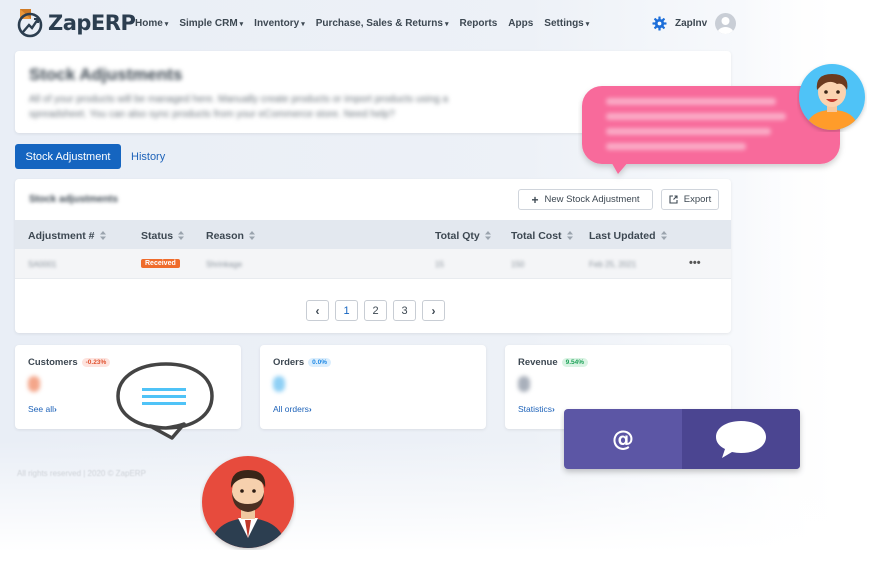  I want to click on gear-icon, so click(659, 23).